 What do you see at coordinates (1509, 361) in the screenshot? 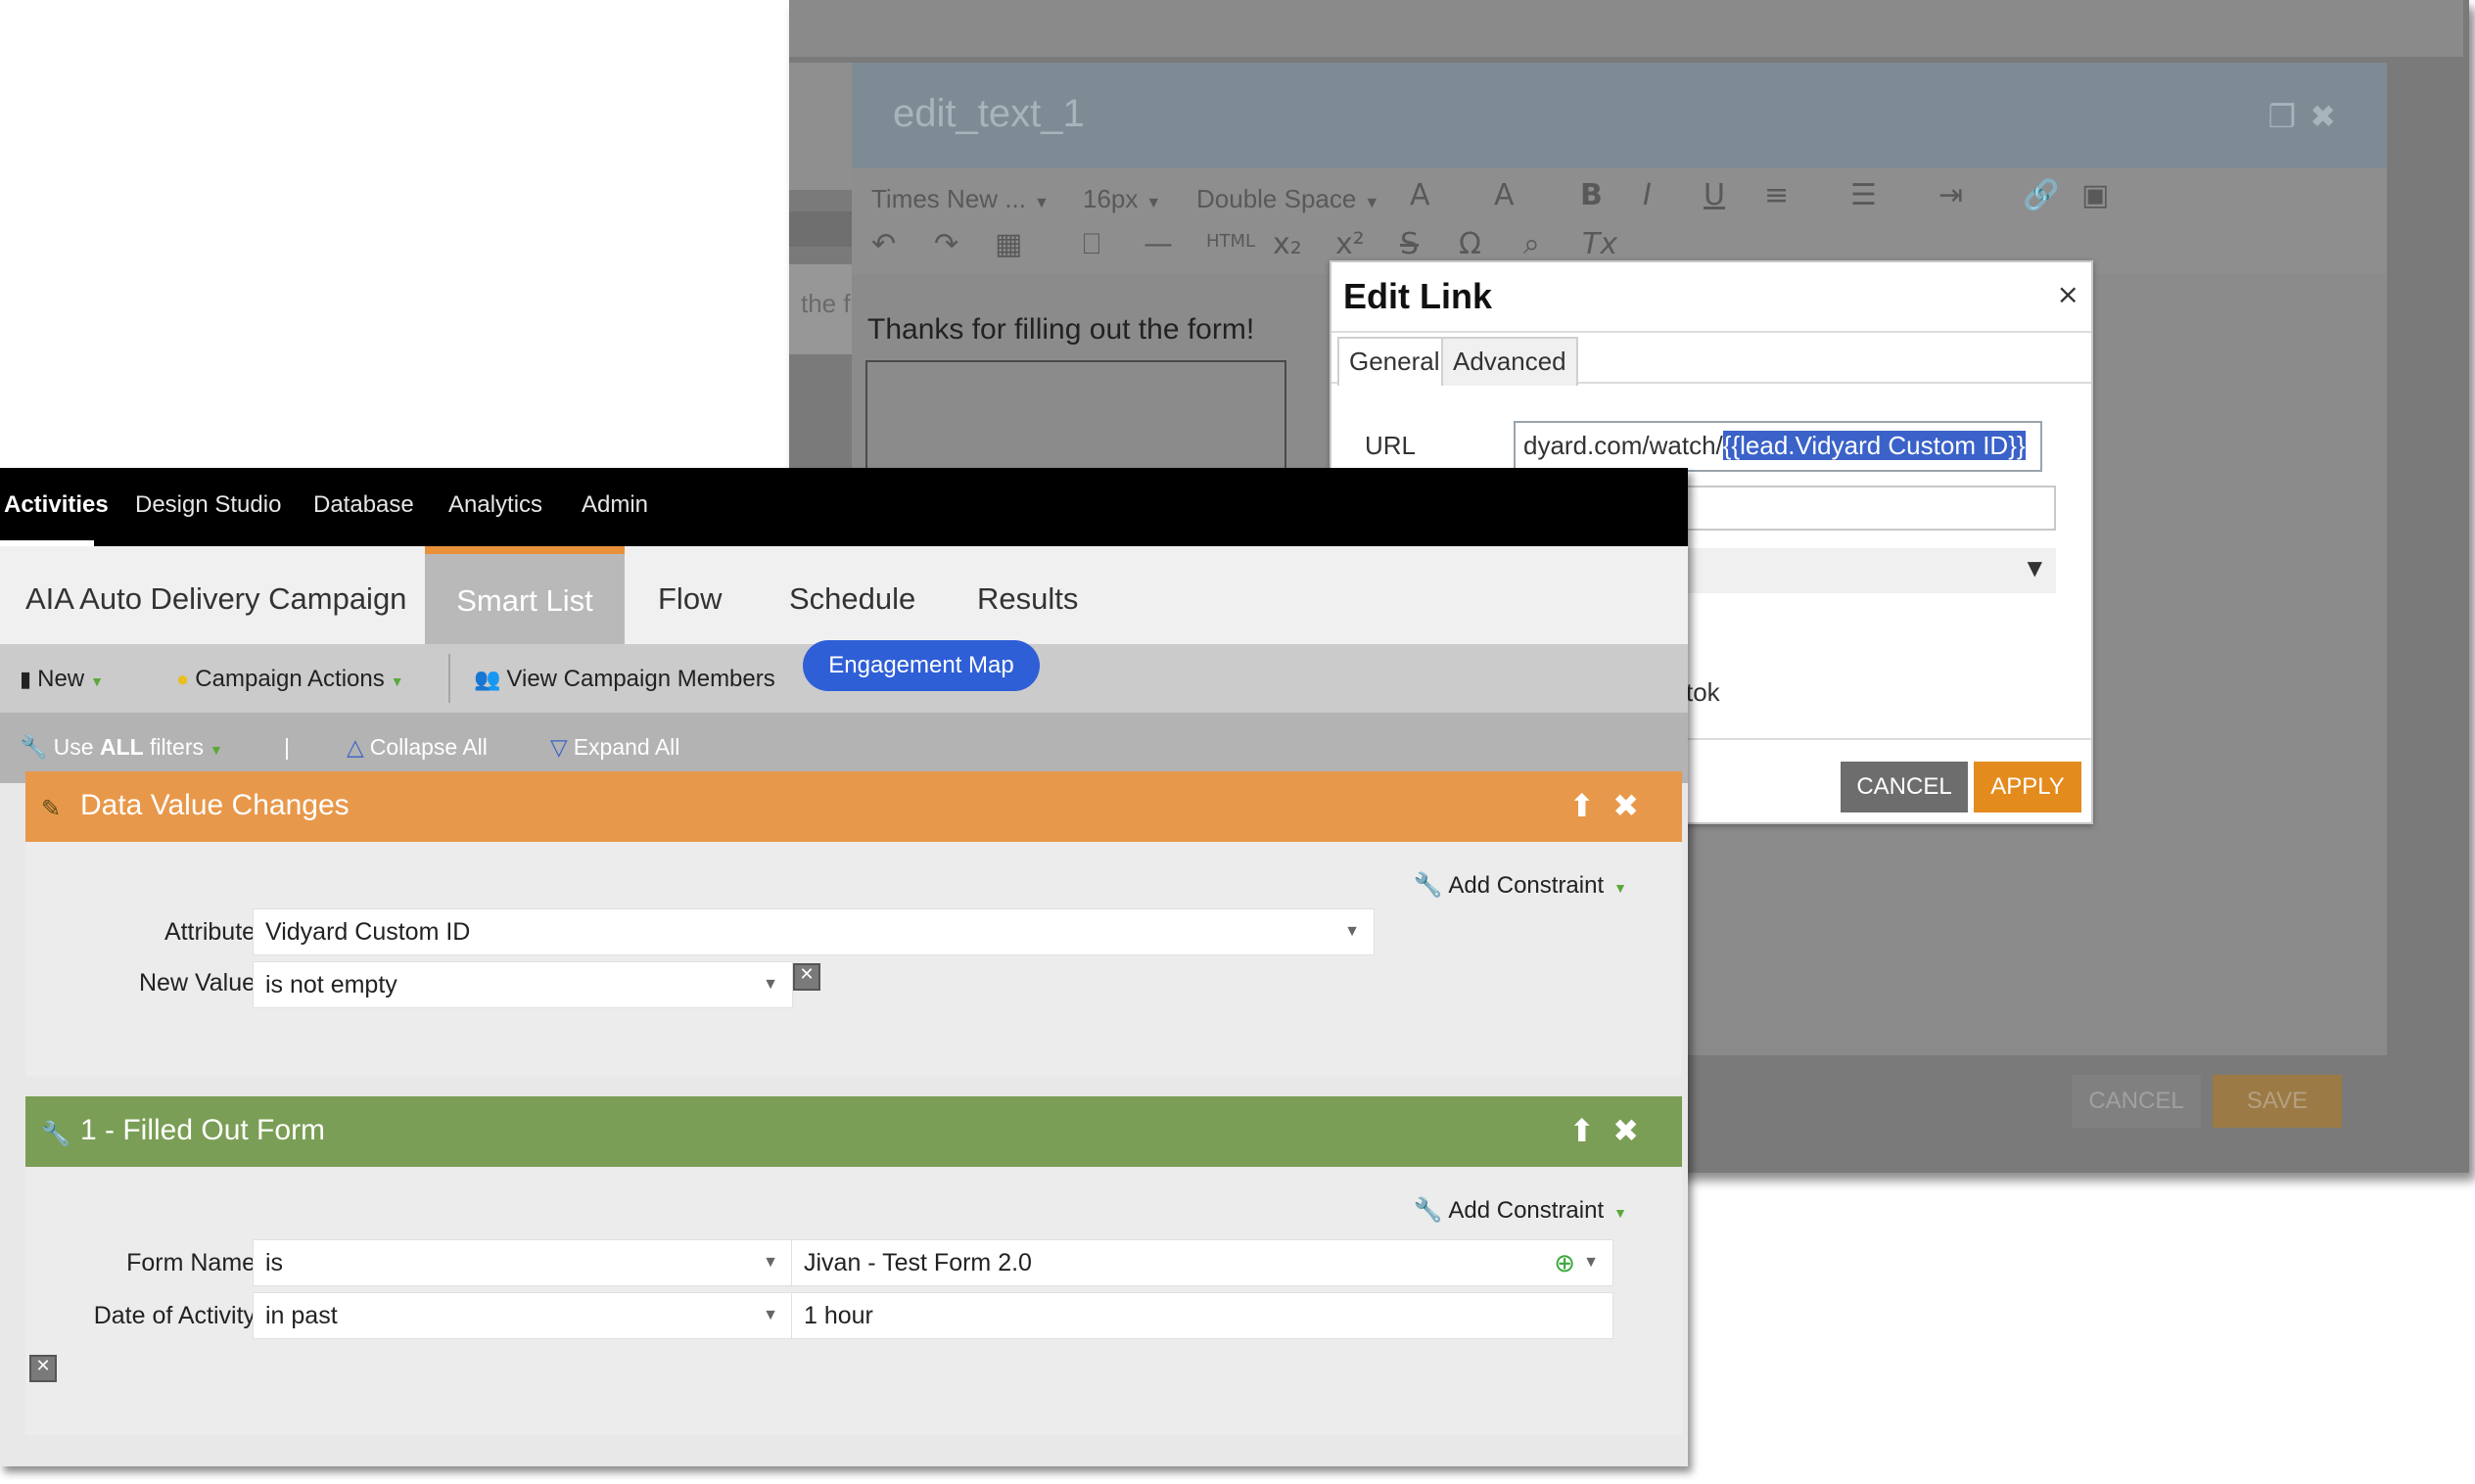
I see `tab-advanced: Advanced` at bounding box center [1509, 361].